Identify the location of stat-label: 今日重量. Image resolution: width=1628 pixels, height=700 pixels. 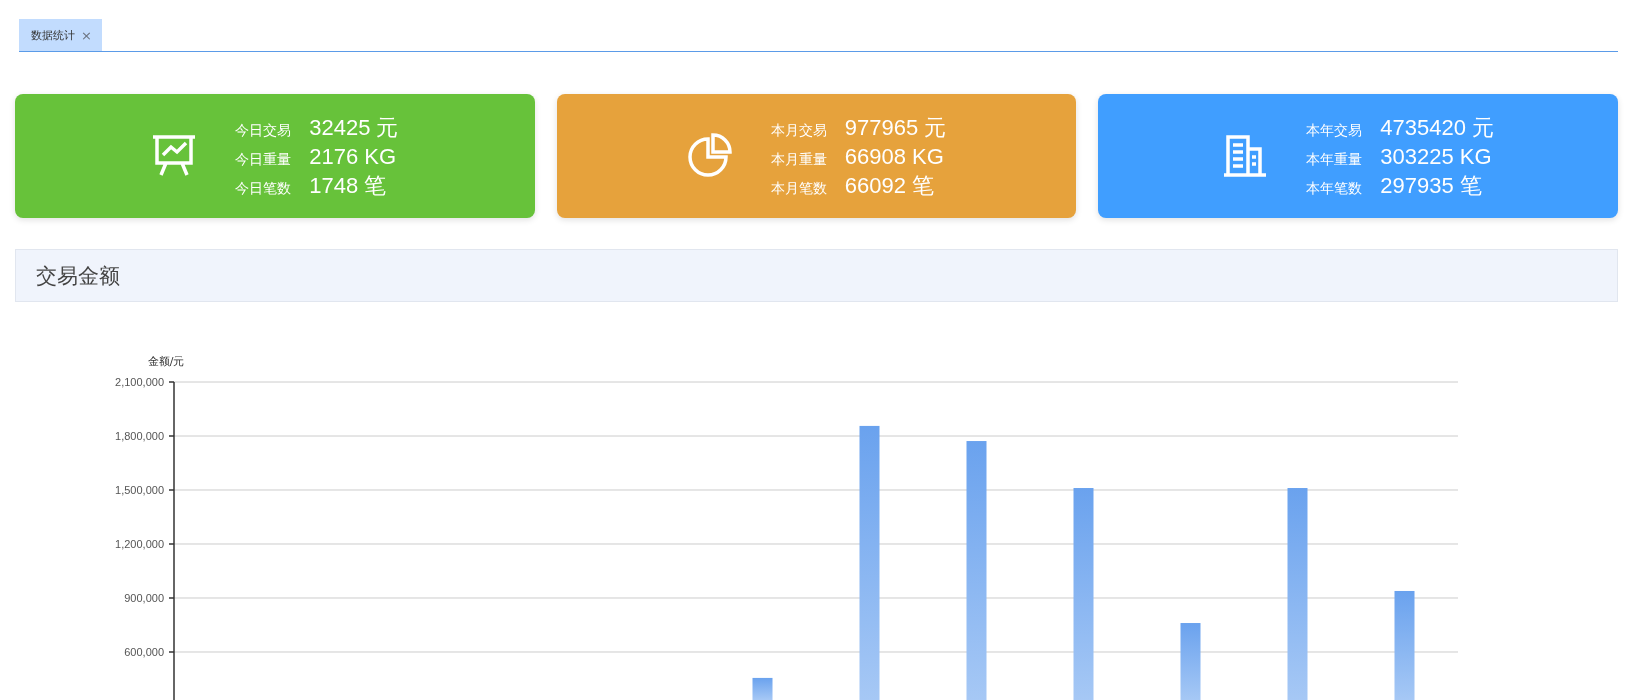
(263, 159).